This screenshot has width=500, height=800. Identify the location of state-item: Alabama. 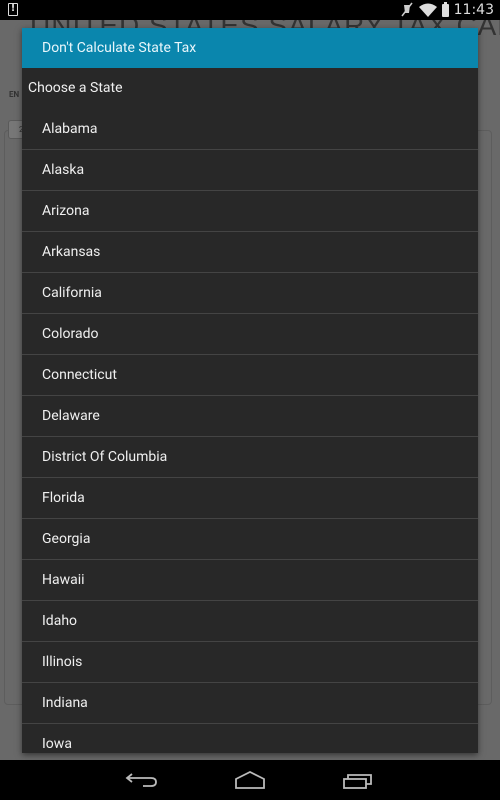
(250, 129).